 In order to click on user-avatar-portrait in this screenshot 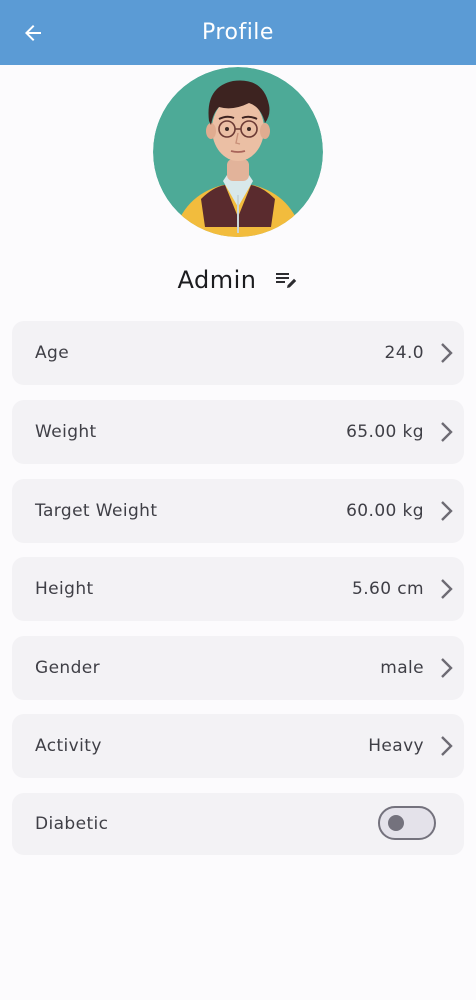, I will do `click(238, 152)`.